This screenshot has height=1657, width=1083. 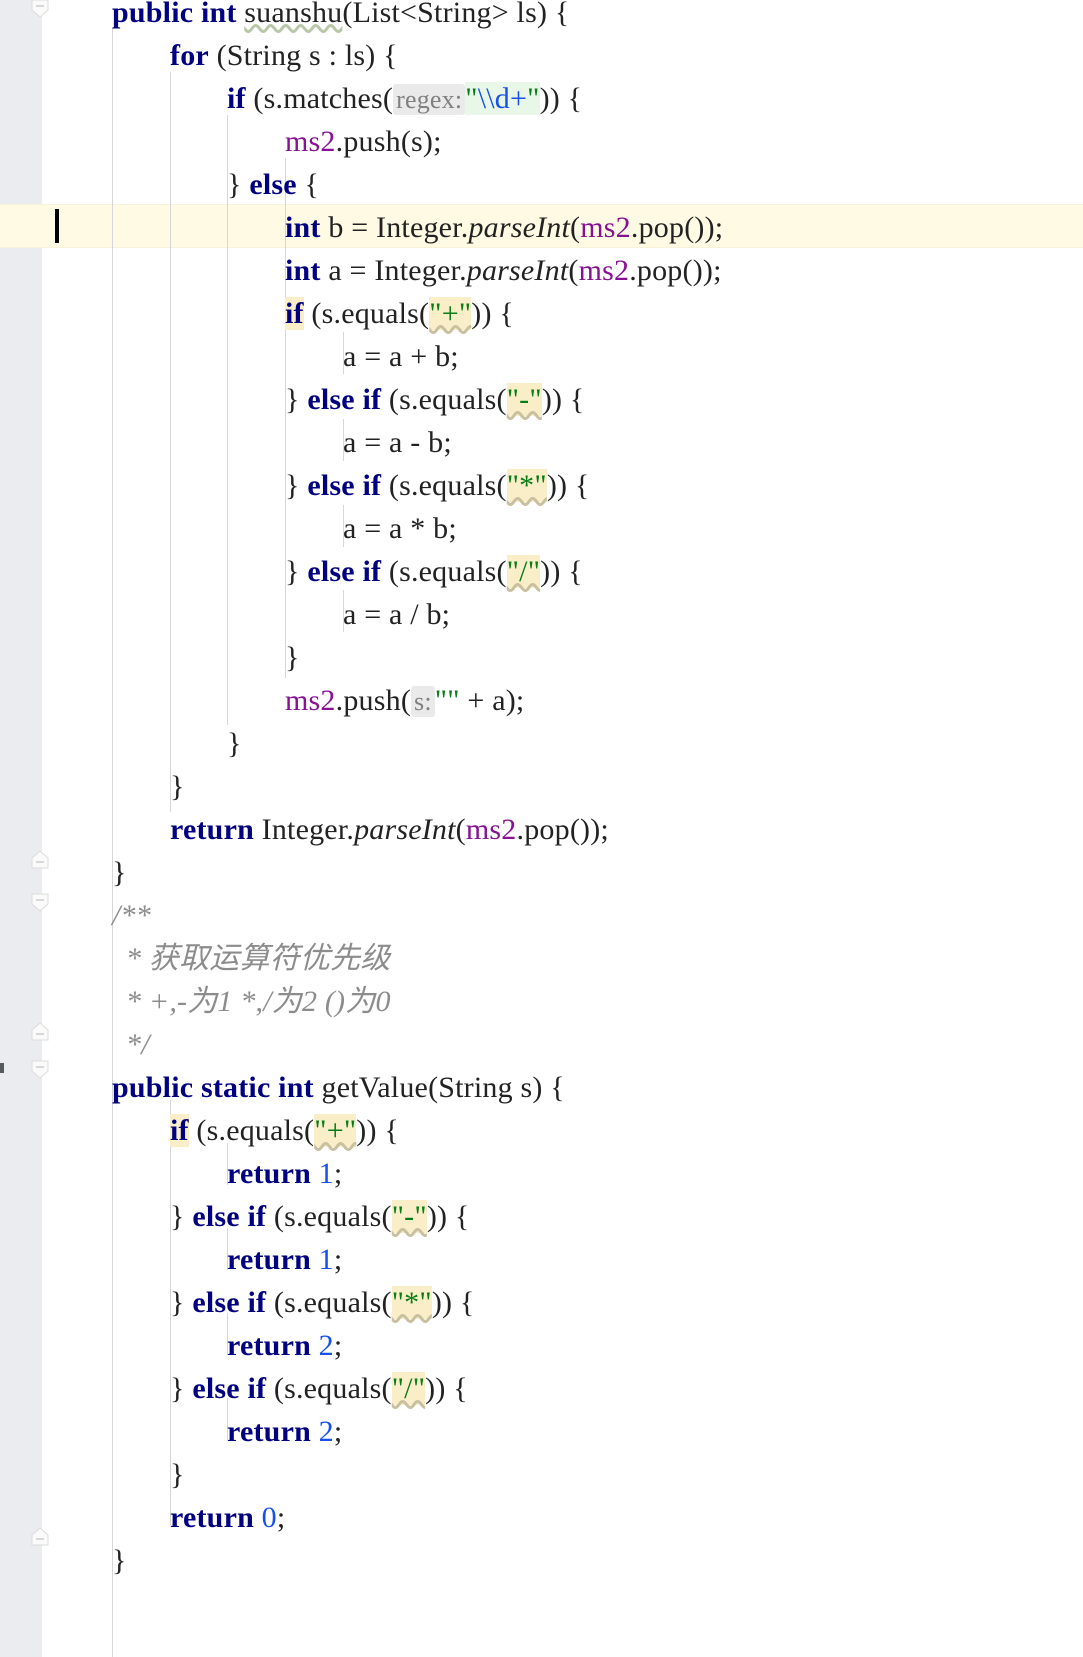 I want to click on code-line-29: } else if (s.equals("-")) {, so click(x=320, y=1217).